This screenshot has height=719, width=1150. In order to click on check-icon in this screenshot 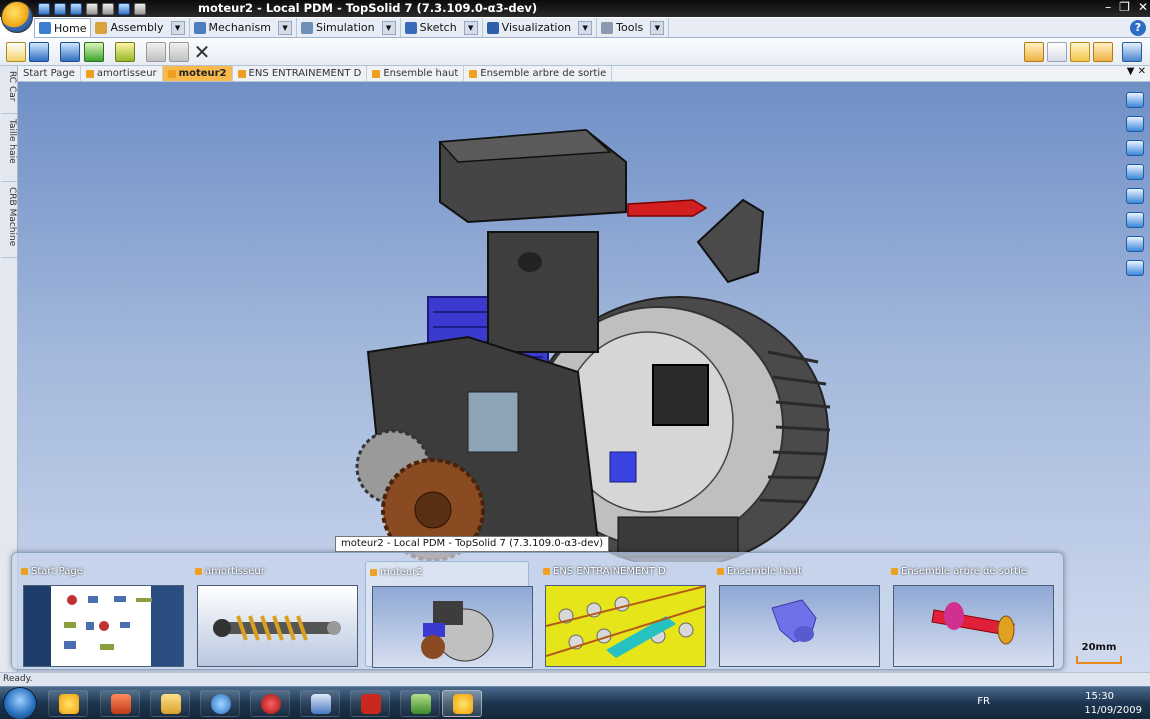, I will do `click(125, 52)`.